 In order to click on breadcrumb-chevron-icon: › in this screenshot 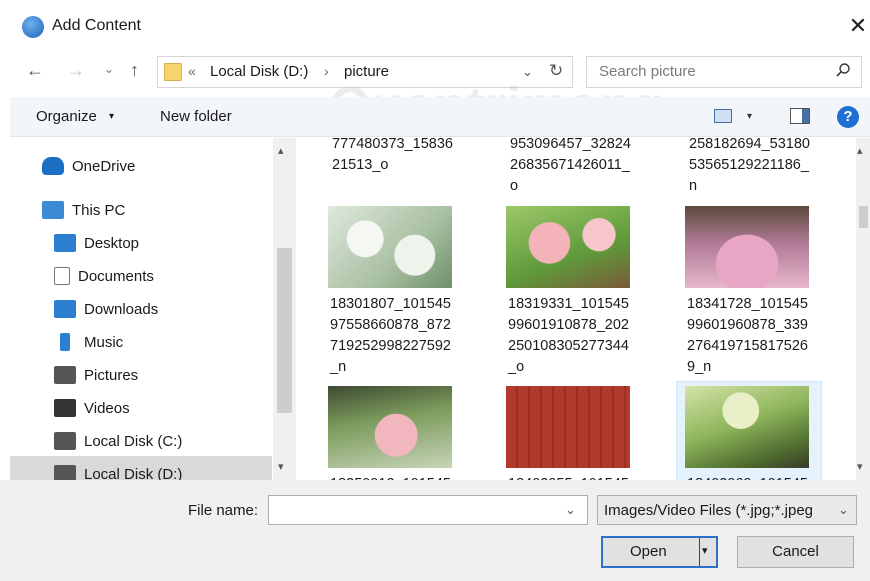, I will do `click(326, 71)`.